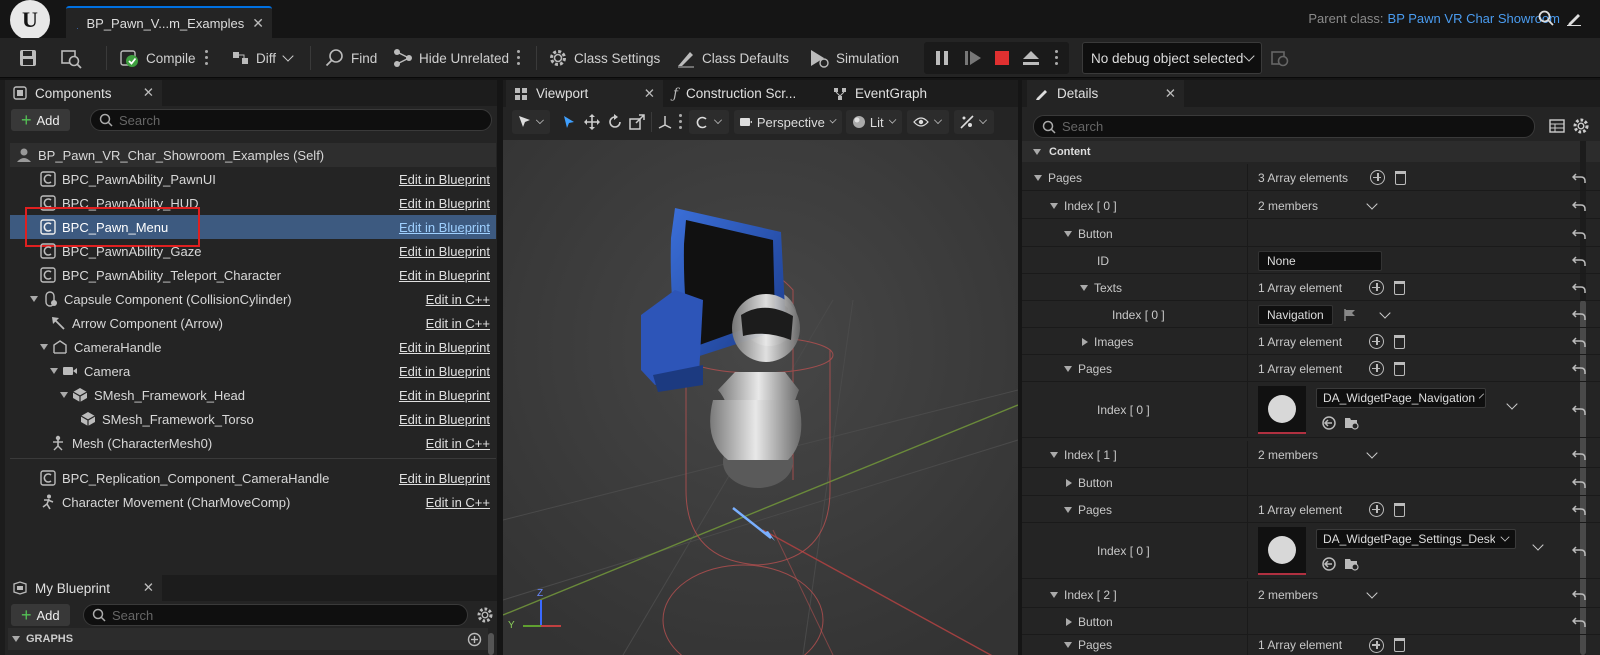 This screenshot has width=1600, height=655. I want to click on compile-options-icon, so click(207, 58).